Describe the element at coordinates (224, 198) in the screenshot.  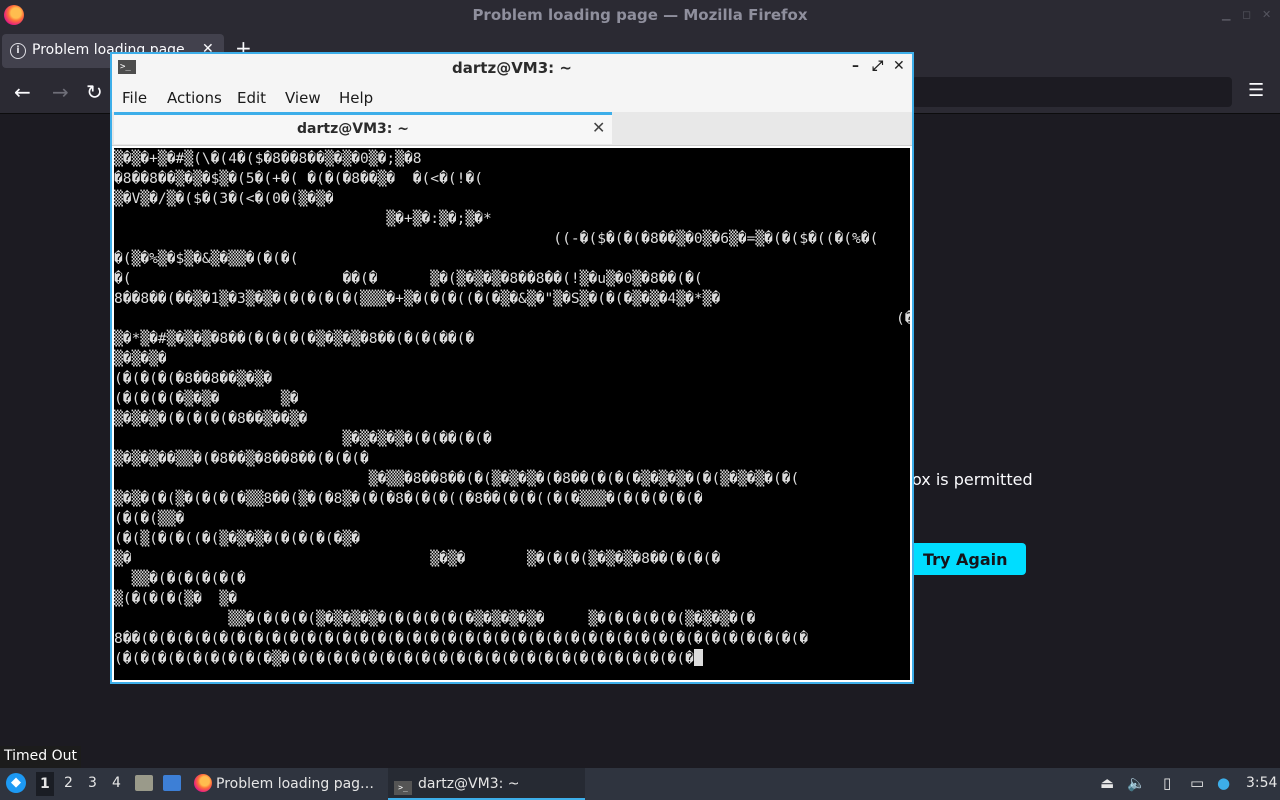
I see `terminal-line: ▒�V▒�/▒�($�(3�(<�(0�(▒�▒�` at that location.